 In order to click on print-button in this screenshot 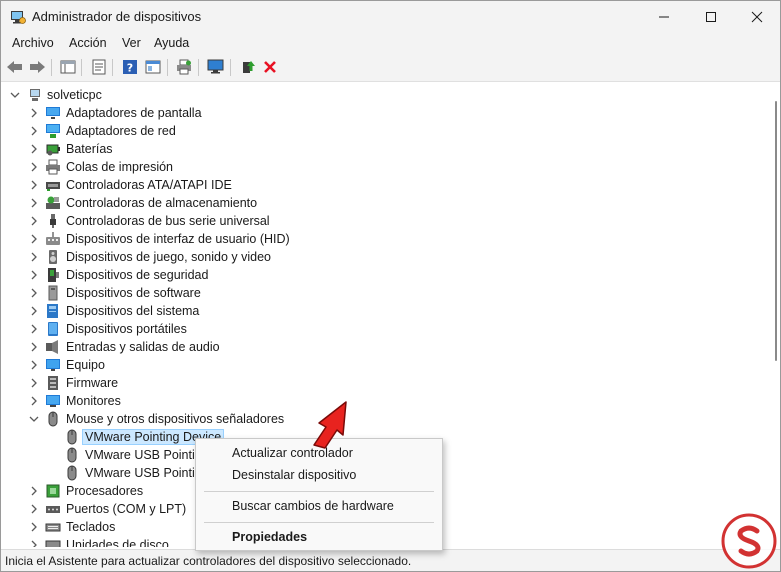, I will do `click(184, 67)`.